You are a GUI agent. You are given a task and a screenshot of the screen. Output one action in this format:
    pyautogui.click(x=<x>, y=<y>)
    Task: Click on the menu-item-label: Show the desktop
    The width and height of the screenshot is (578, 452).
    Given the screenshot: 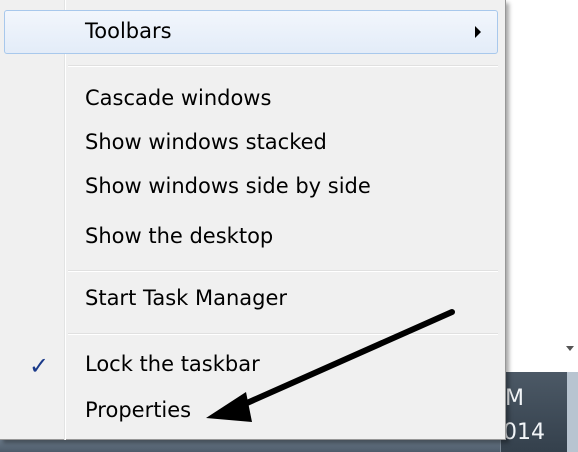 What is the action you would take?
    pyautogui.click(x=179, y=236)
    